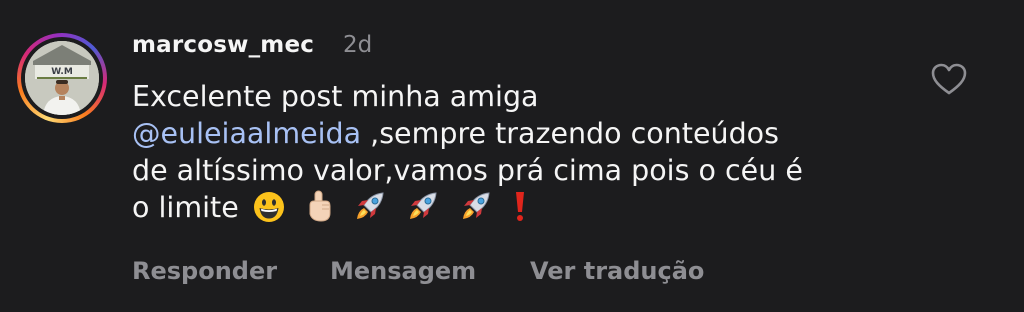 The width and height of the screenshot is (1024, 312). I want to click on grinning-face-icon, so click(269, 207).